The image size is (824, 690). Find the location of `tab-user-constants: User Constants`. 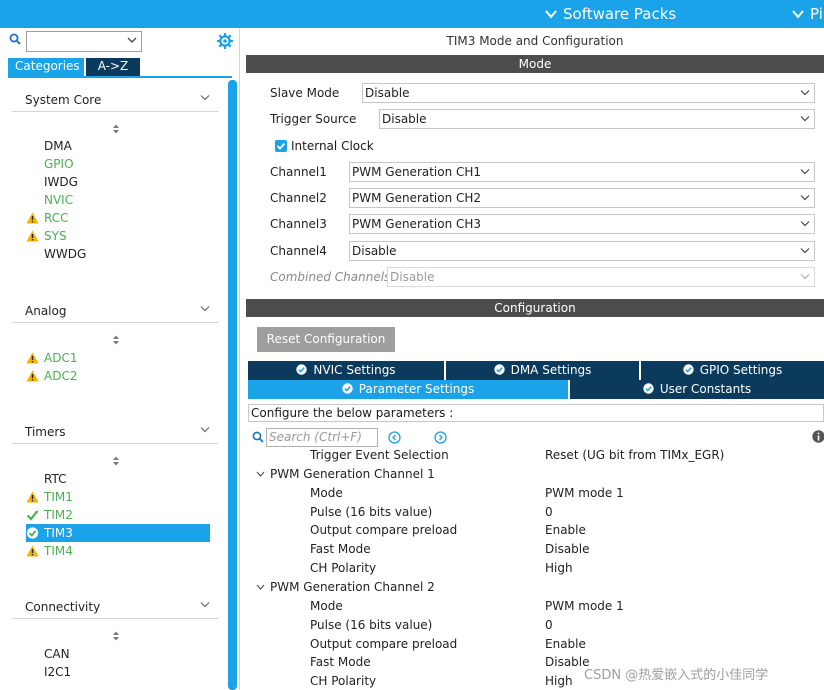

tab-user-constants: User Constants is located at coordinates (697, 389).